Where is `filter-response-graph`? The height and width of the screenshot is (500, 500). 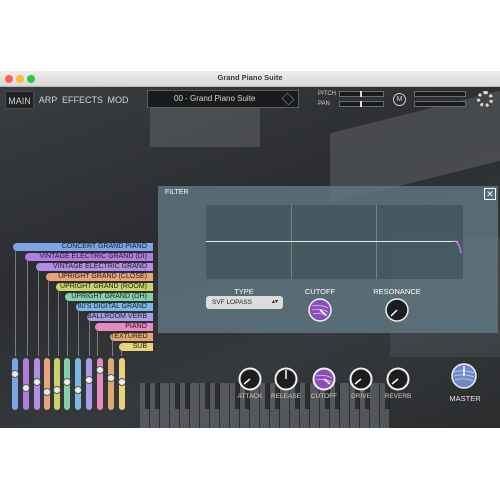
filter-response-graph is located at coordinates (334, 242).